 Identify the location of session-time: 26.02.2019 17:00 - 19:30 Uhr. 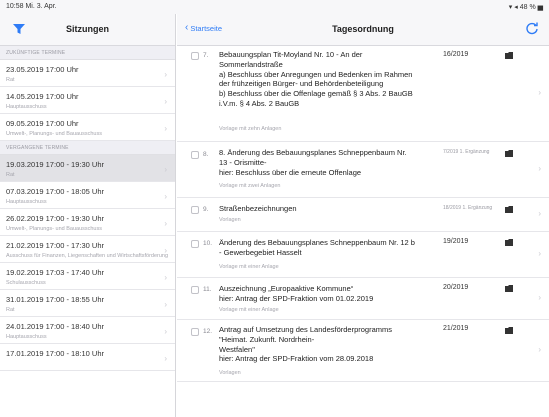
(55, 218).